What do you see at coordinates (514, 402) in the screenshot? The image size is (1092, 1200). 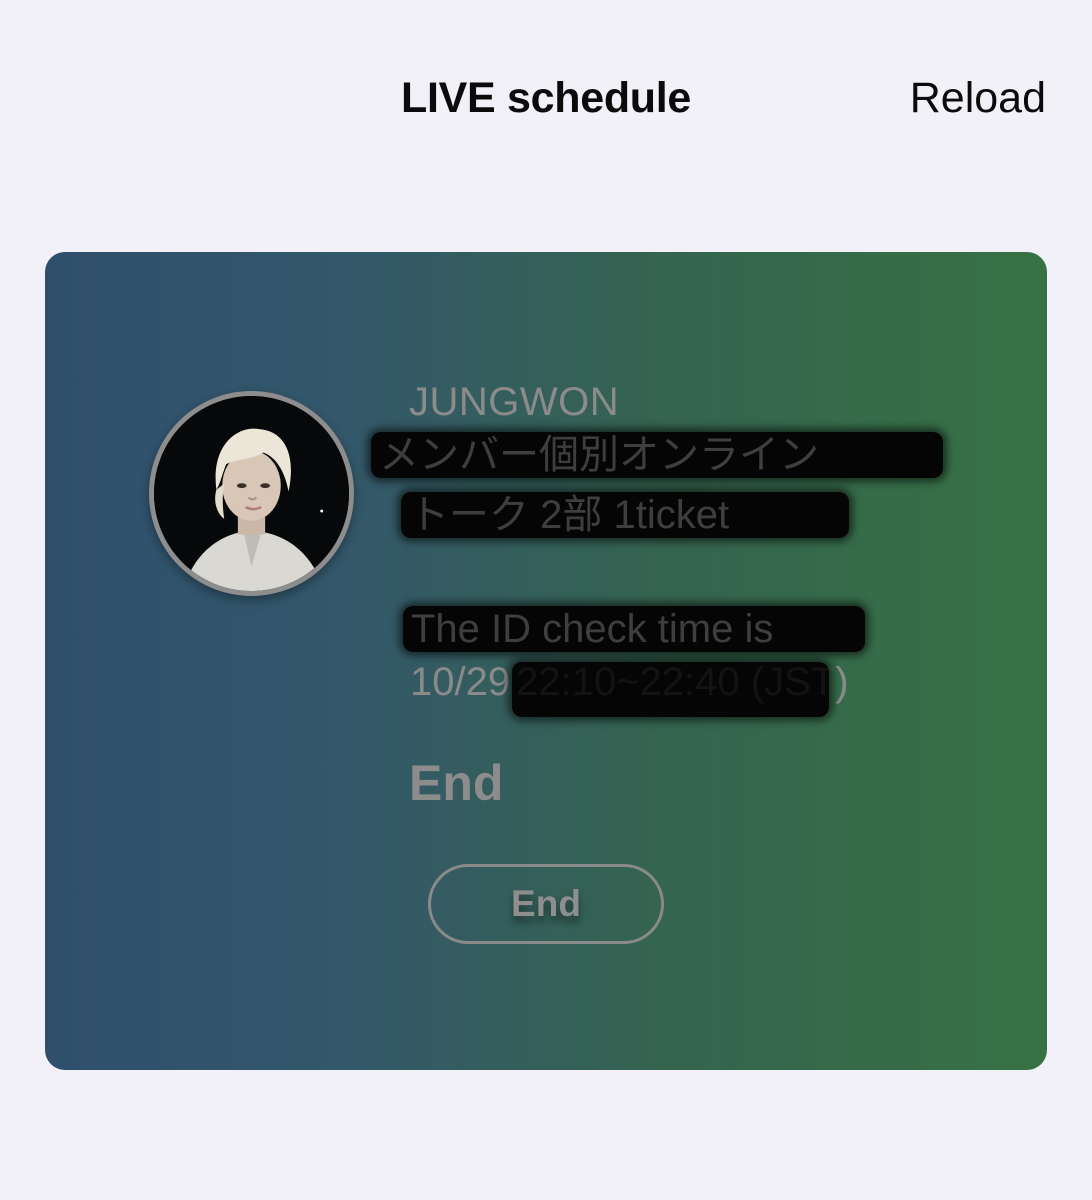 I see `member-name: JUNGWON` at bounding box center [514, 402].